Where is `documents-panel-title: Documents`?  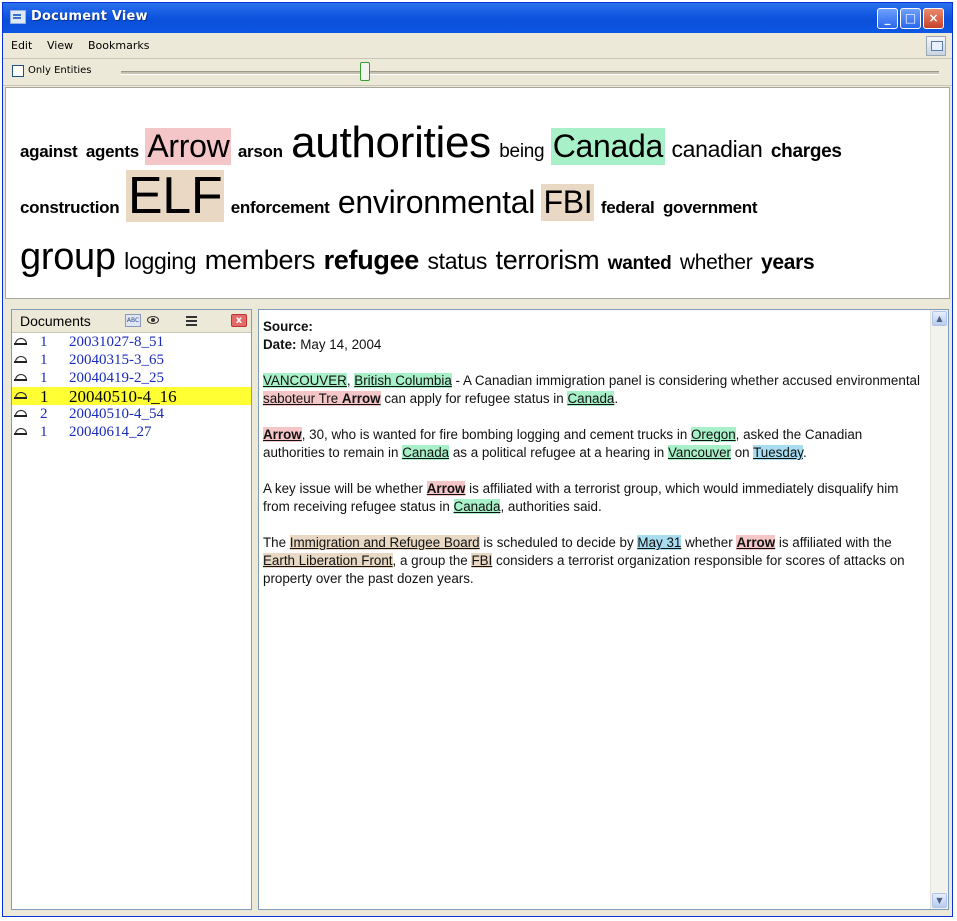
documents-panel-title: Documents is located at coordinates (55, 321).